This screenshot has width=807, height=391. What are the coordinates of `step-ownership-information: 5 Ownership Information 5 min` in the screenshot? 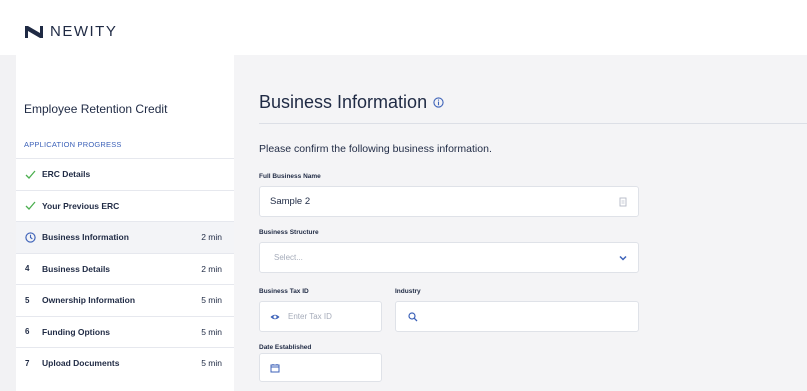 It's located at (125, 300).